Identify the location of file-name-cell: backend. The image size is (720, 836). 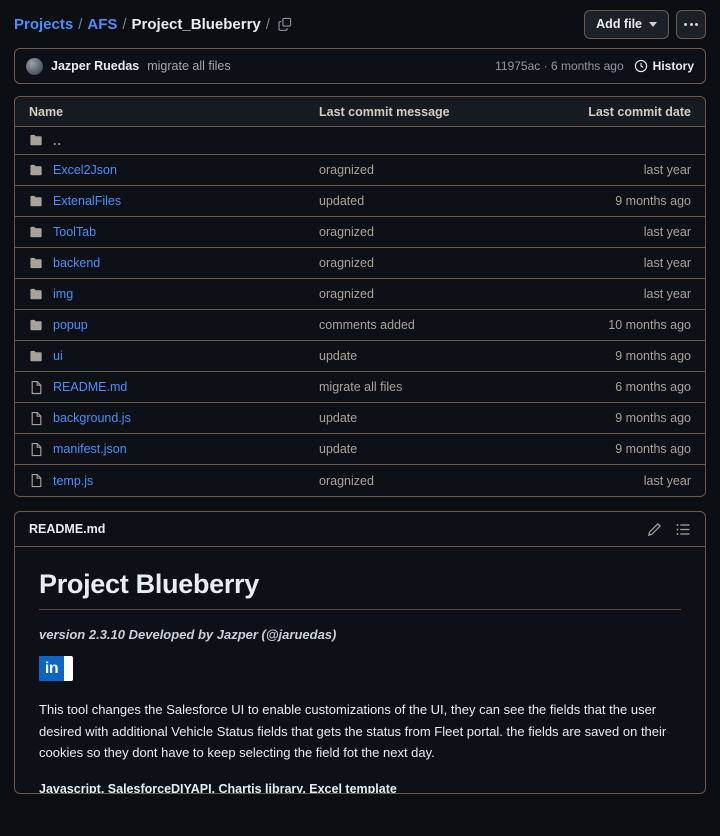
(174, 263).